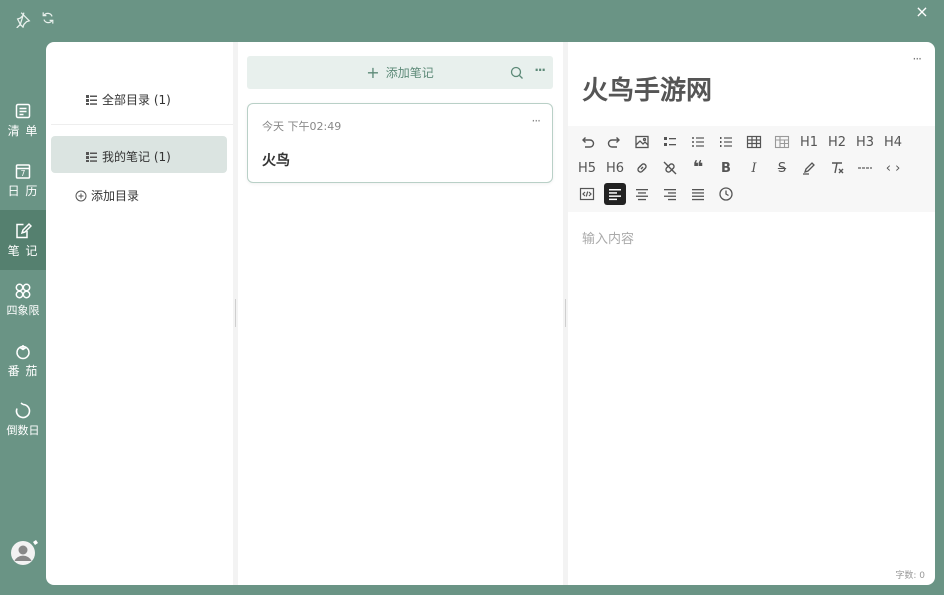  Describe the element at coordinates (23, 291) in the screenshot. I see `quadrant-icon` at that location.